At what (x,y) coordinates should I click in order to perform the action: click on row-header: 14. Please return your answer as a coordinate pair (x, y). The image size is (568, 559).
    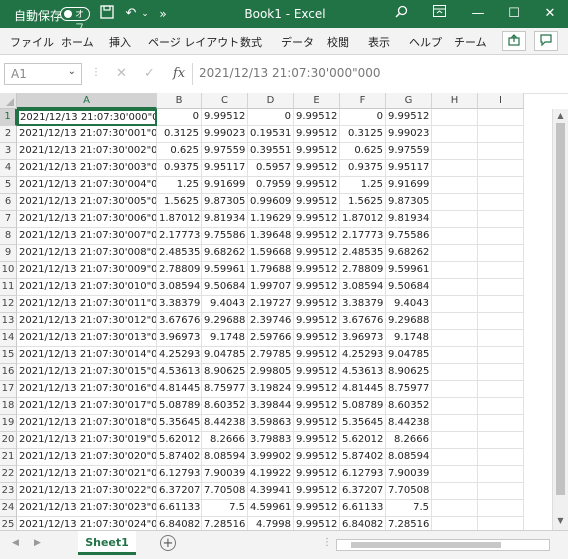
    Looking at the image, I should click on (8, 338).